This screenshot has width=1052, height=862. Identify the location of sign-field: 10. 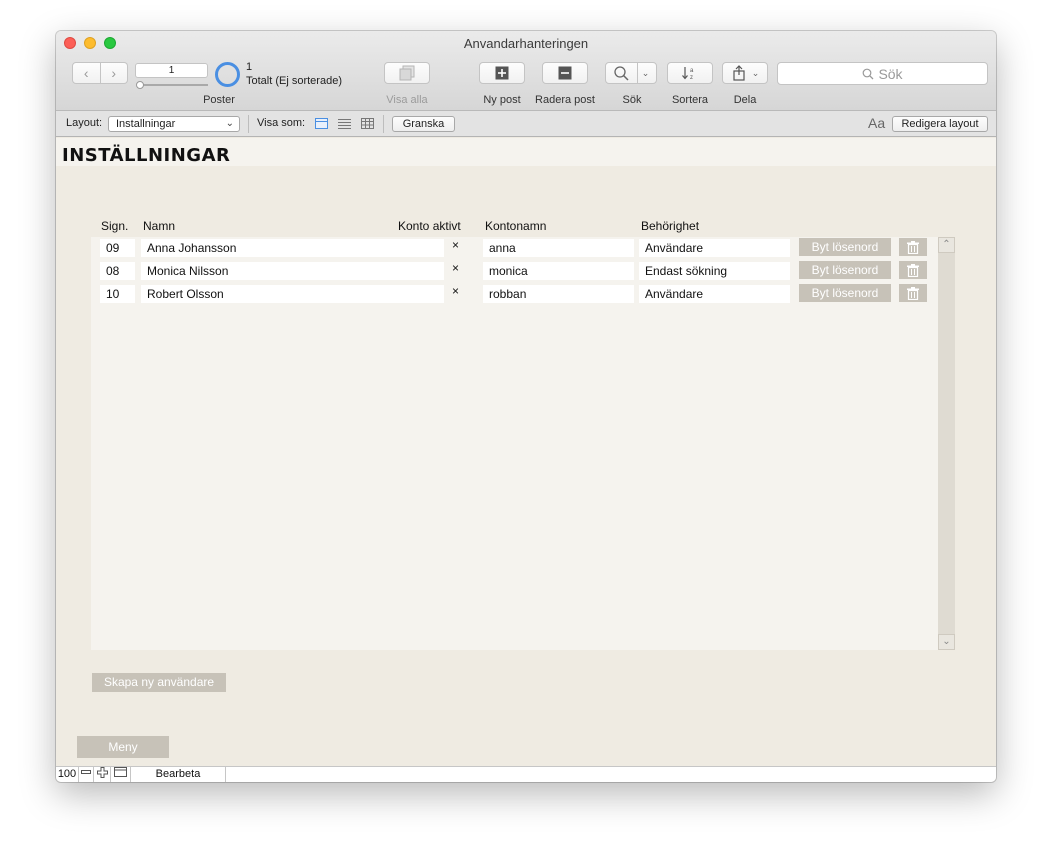
(117, 294).